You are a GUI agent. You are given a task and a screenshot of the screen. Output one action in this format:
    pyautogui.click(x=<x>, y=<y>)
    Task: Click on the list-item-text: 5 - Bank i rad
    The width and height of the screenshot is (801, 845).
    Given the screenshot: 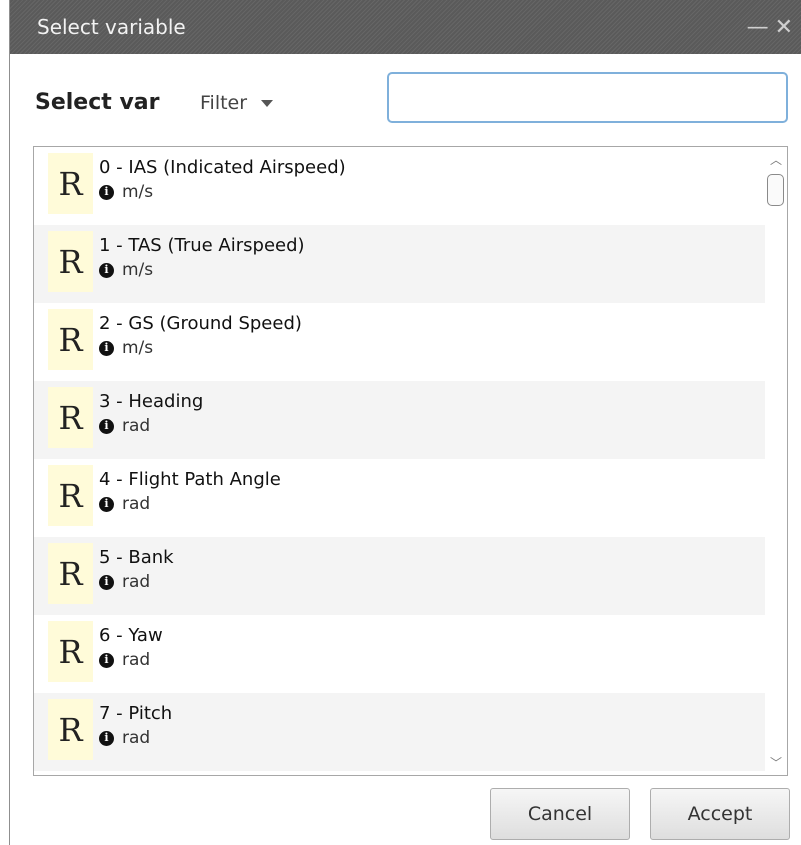 What is the action you would take?
    pyautogui.click(x=136, y=566)
    